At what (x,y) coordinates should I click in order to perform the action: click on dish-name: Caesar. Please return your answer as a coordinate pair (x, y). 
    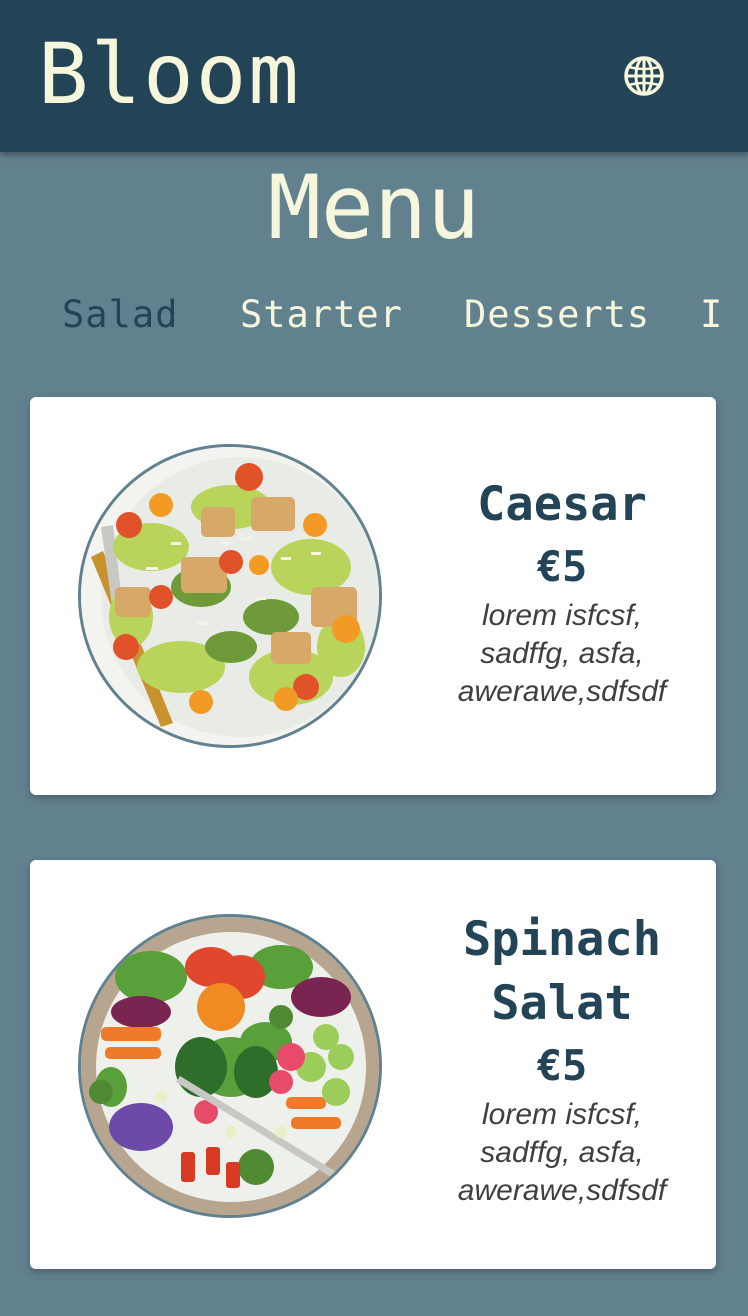
    Looking at the image, I should click on (562, 504).